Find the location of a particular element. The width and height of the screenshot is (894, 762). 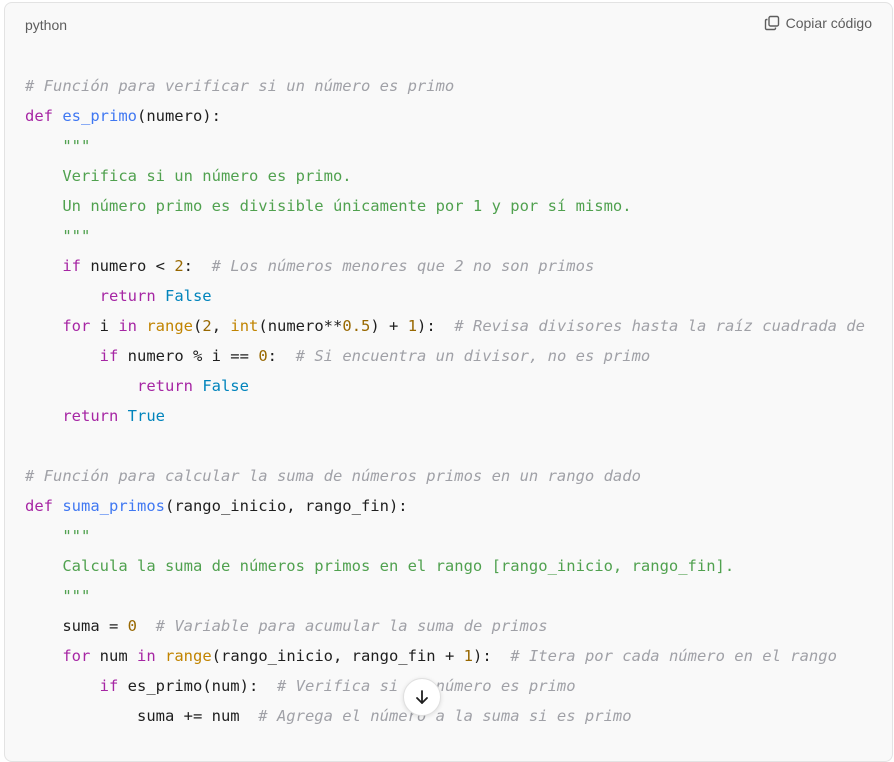

code-token: numero < is located at coordinates (128, 266).